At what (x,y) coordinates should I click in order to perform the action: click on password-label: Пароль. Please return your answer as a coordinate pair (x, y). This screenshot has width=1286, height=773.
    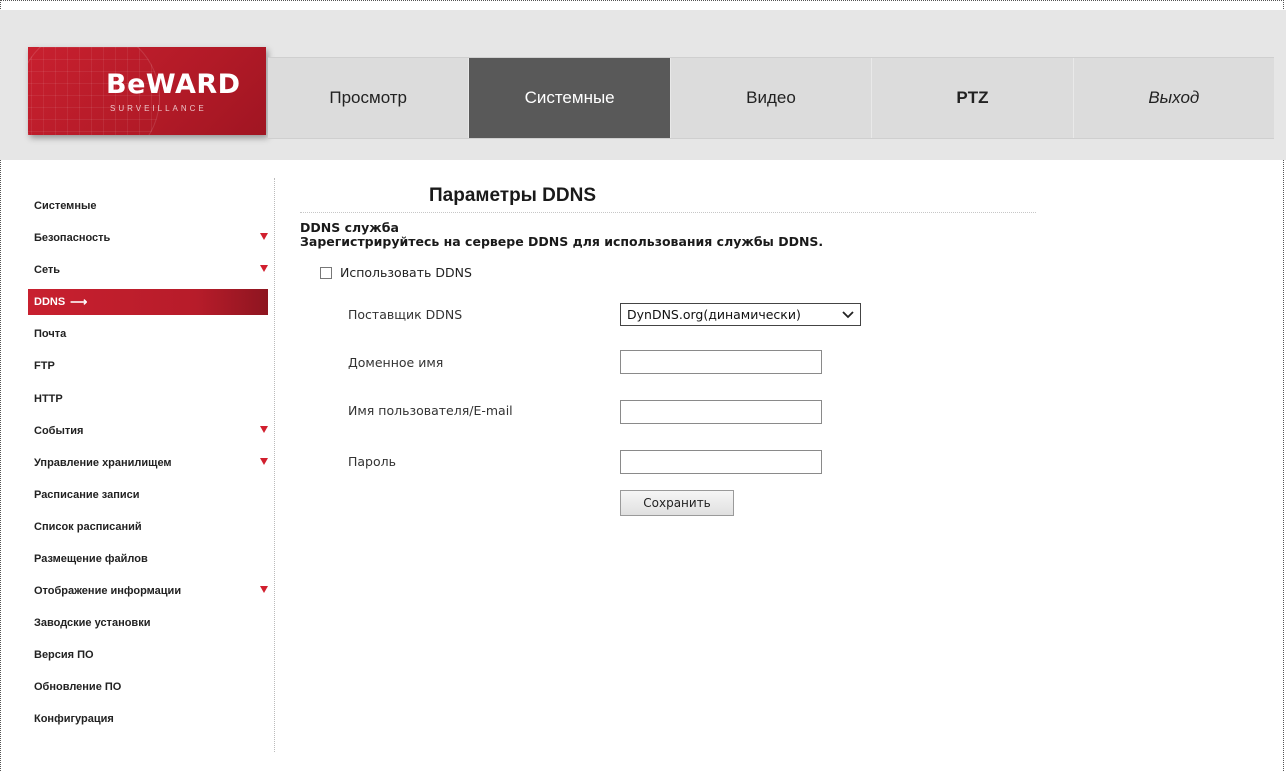
    Looking at the image, I should click on (372, 461).